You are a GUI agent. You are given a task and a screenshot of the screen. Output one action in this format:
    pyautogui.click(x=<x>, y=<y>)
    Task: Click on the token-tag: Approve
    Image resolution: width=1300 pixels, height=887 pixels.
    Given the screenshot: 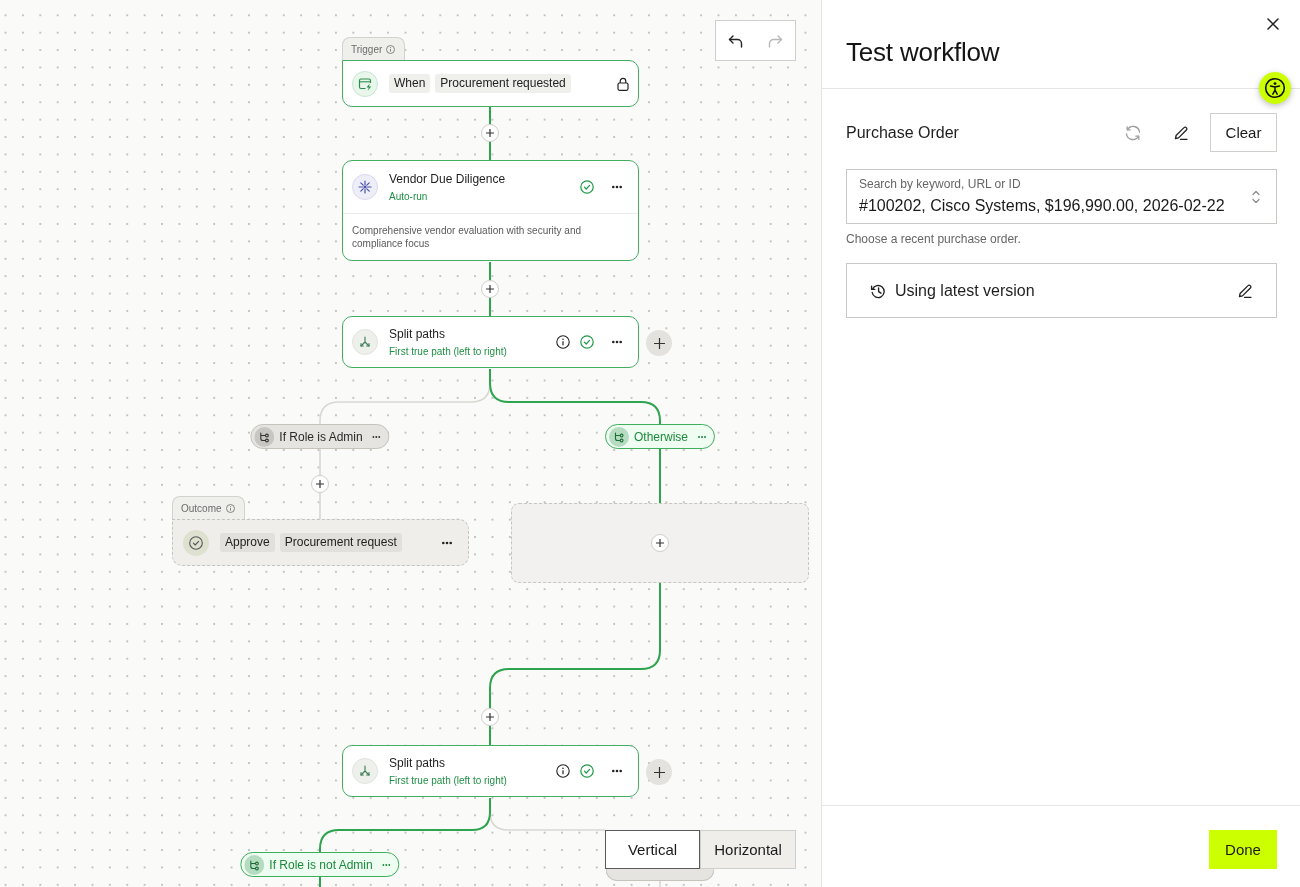 What is the action you would take?
    pyautogui.click(x=247, y=542)
    